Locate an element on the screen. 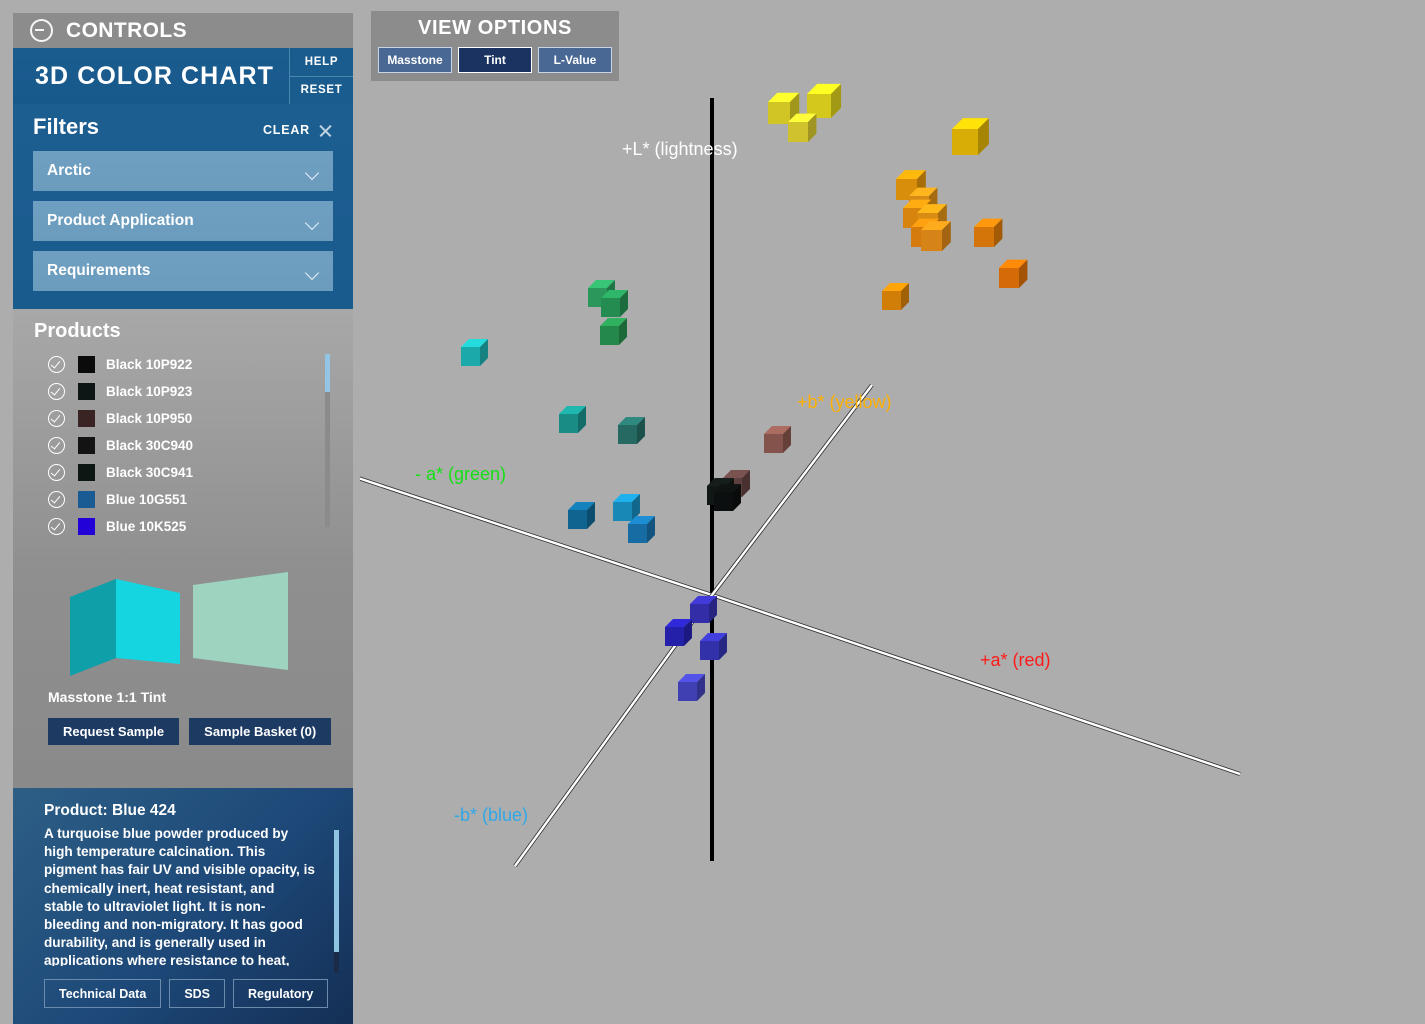 The height and width of the screenshot is (1024, 1425). regulatory-button: Regulatory is located at coordinates (281, 993).